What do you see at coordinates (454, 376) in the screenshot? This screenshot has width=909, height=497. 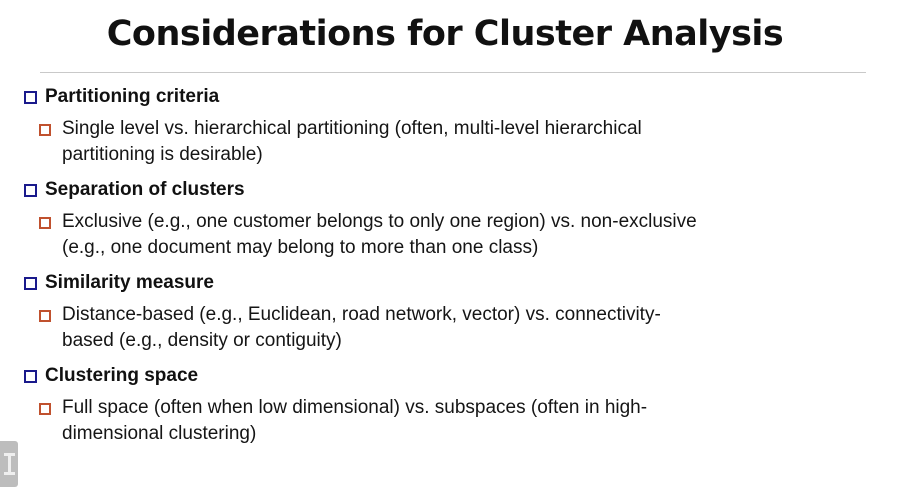 I see `bullet-heading: Clustering space` at bounding box center [454, 376].